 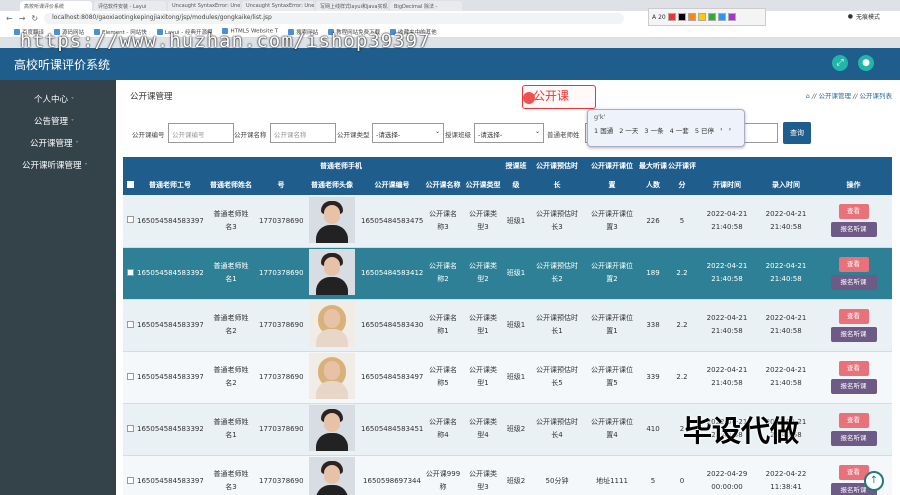 I want to click on user-icon: ●, so click(x=866, y=63).